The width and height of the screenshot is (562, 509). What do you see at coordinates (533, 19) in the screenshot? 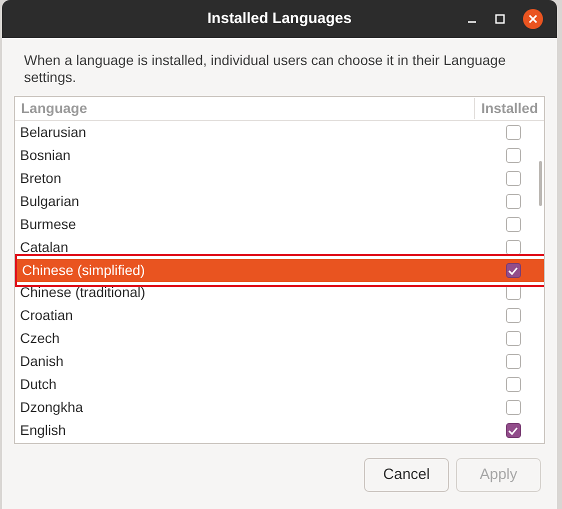
I see `close-icon` at bounding box center [533, 19].